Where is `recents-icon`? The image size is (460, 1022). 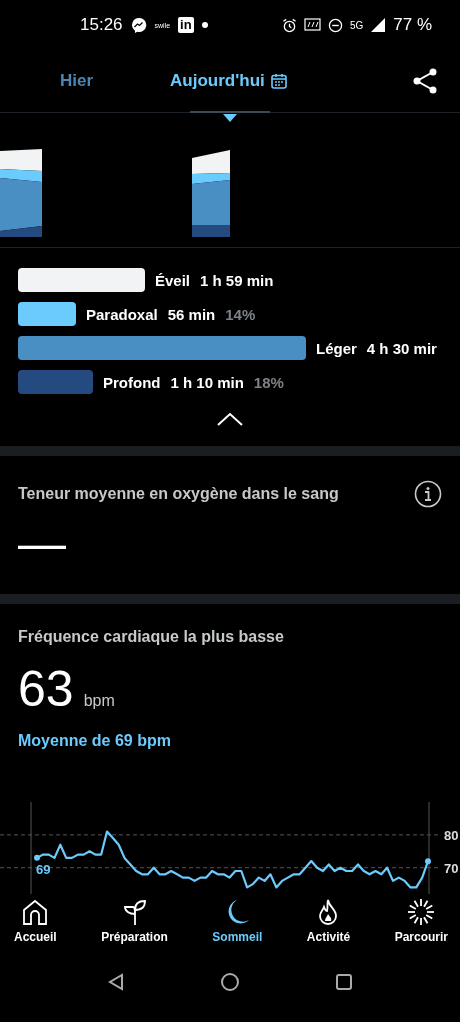
recents-icon is located at coordinates (343, 982).